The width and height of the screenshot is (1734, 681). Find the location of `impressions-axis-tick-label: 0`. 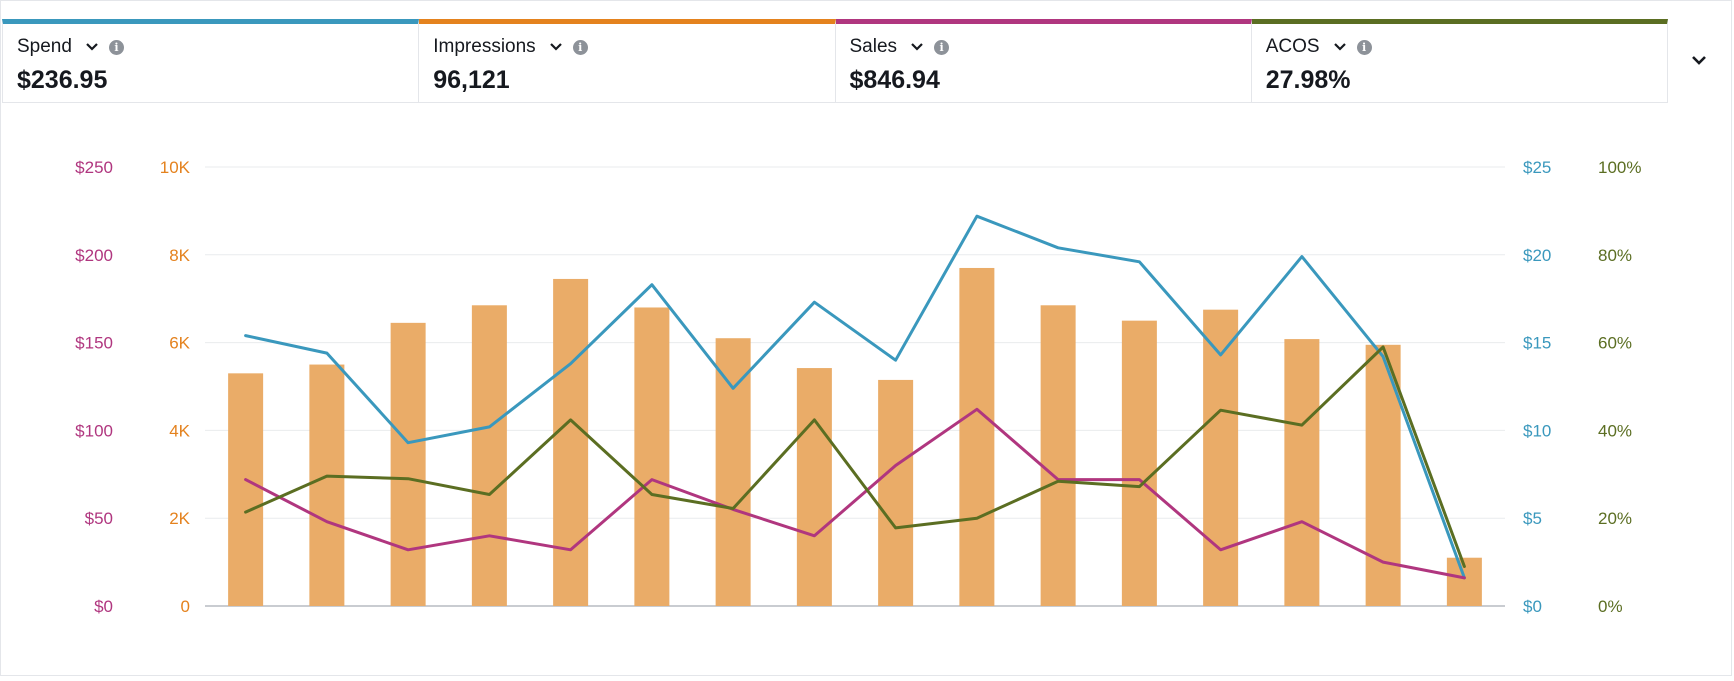

impressions-axis-tick-label: 0 is located at coordinates (185, 606).